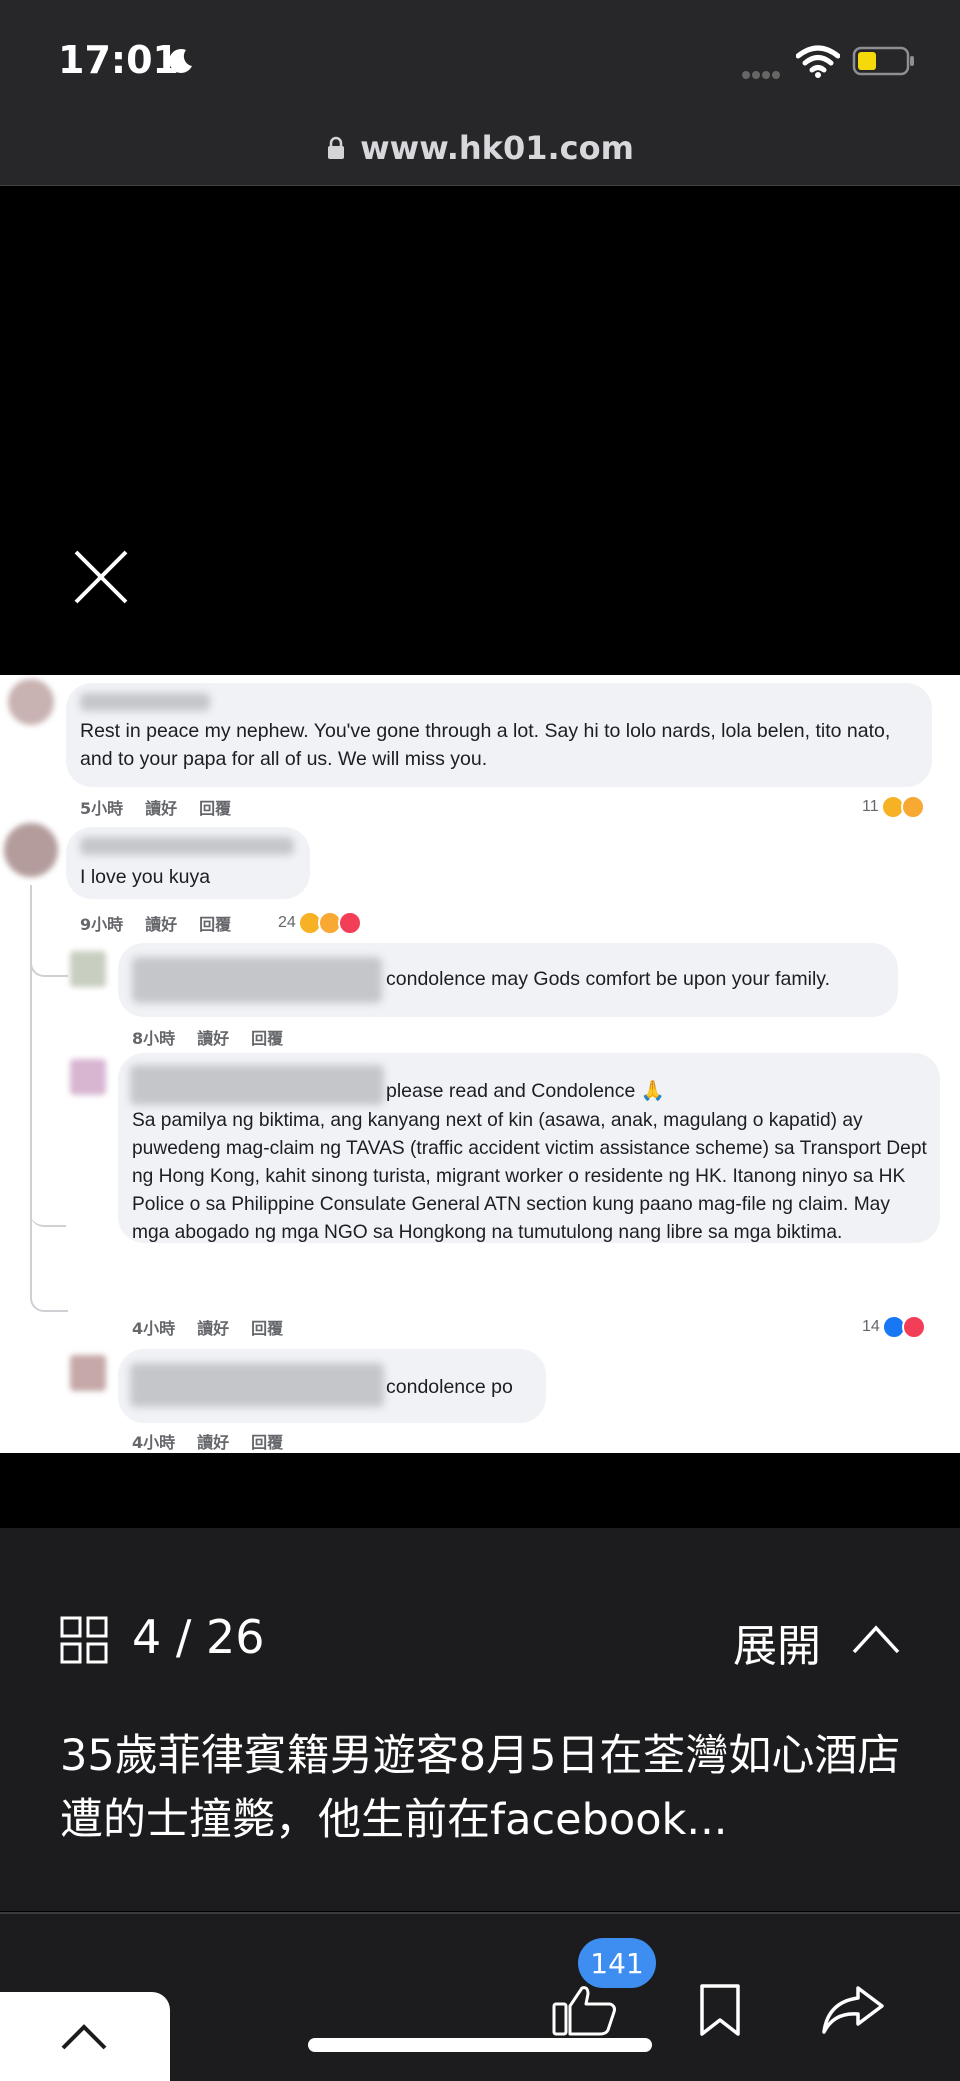 The image size is (960, 2081). I want to click on moon-icon, so click(180, 60).